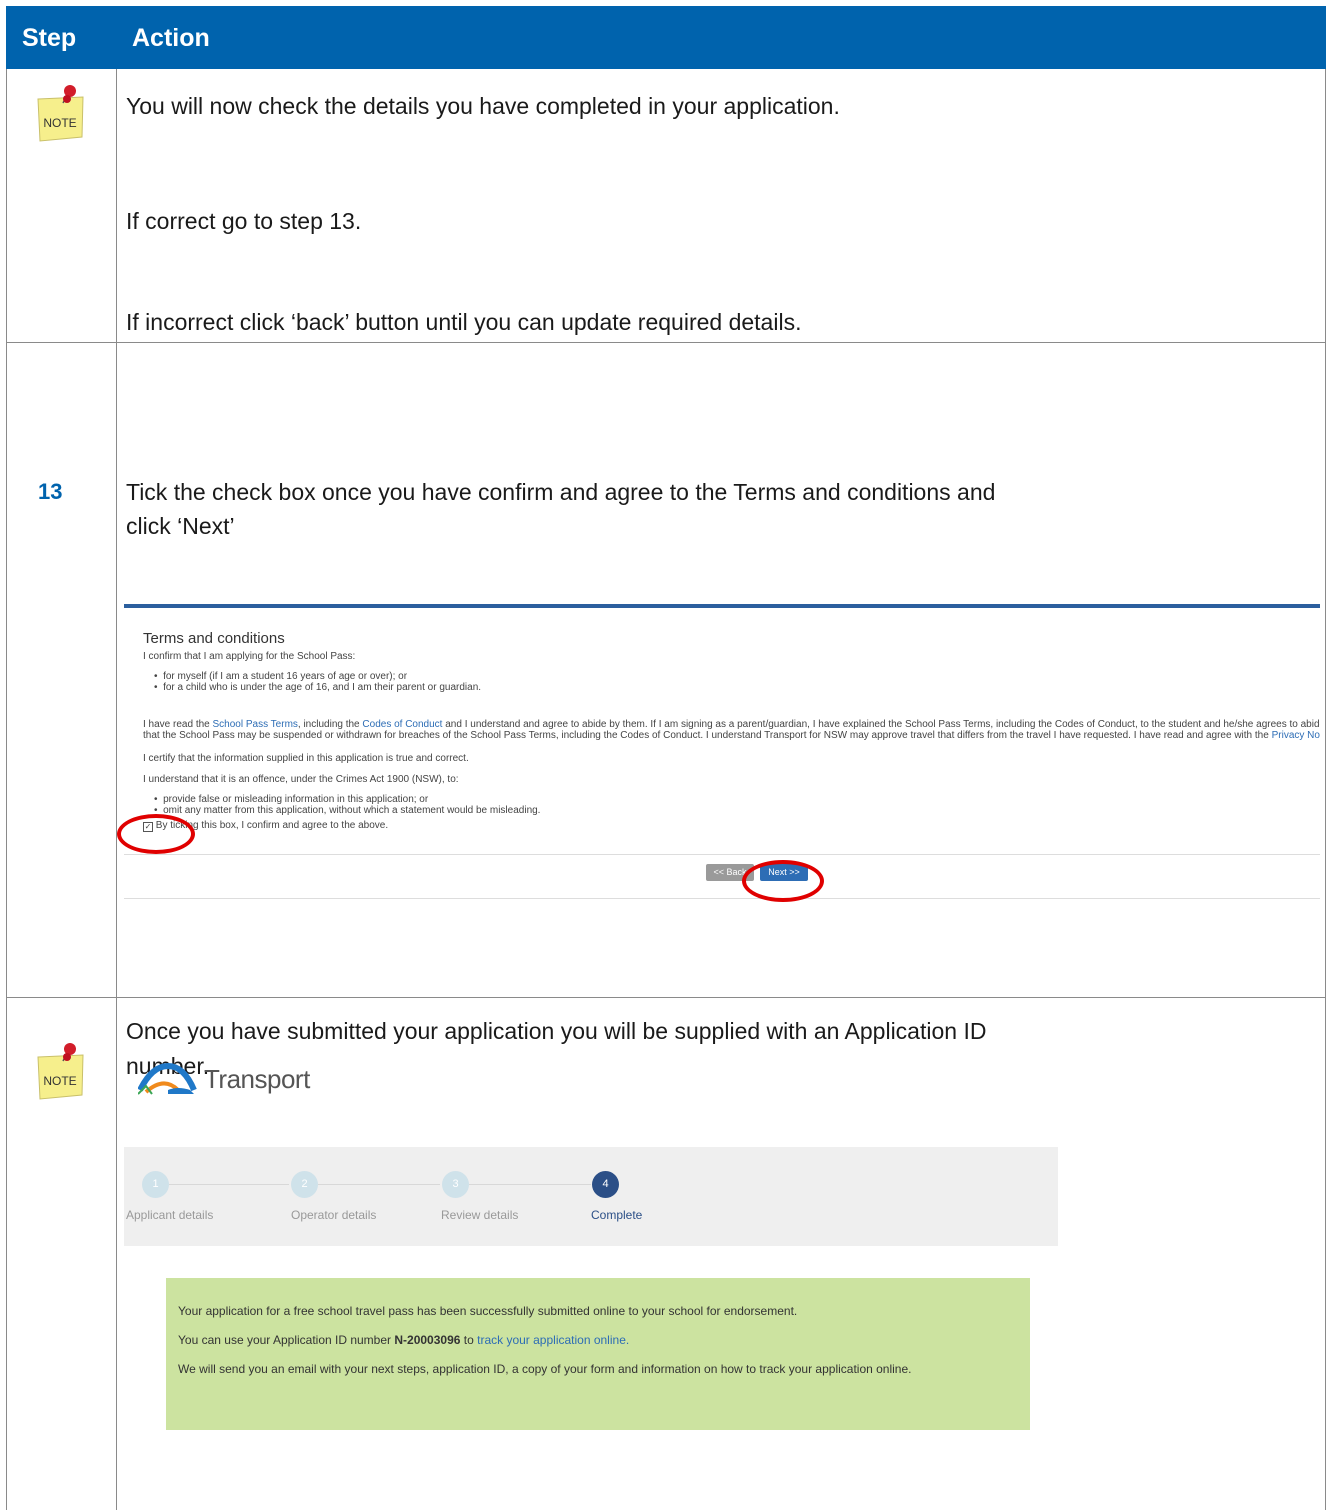  I want to click on highlight-ring-next, so click(783, 881).